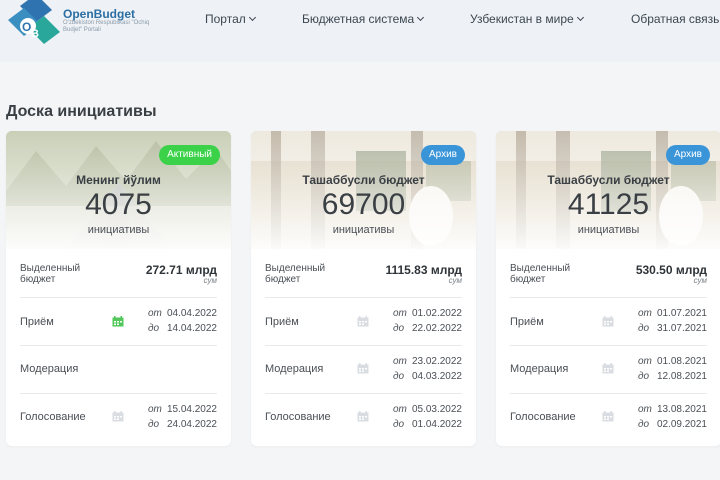 This screenshot has height=480, width=720. I want to click on date-to-value: 22.02.2022, so click(436, 328).